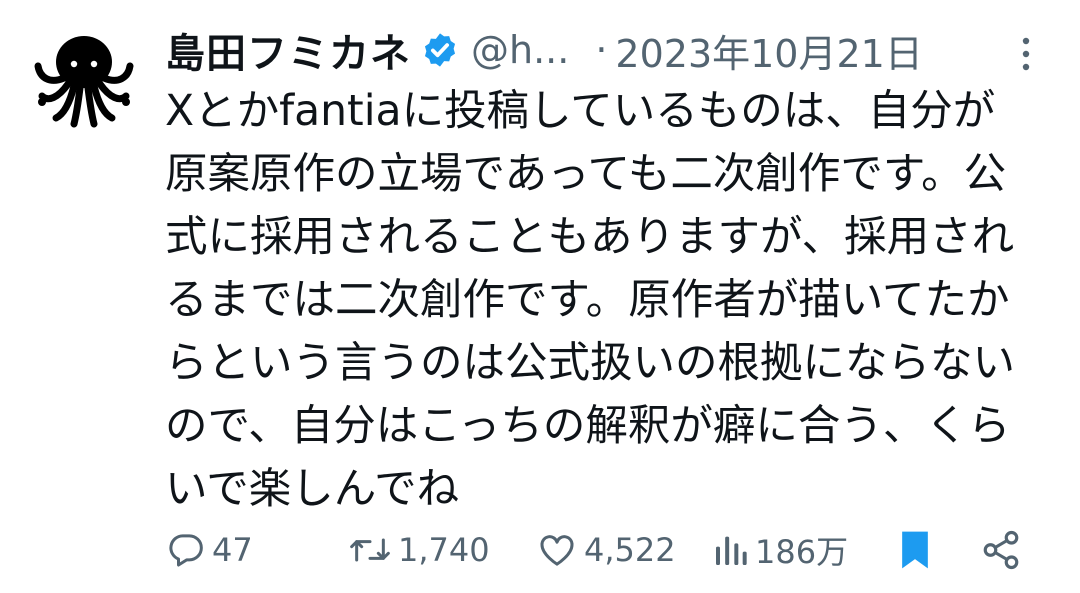 The height and width of the screenshot is (593, 1080). I want to click on share-button, so click(1001, 550).